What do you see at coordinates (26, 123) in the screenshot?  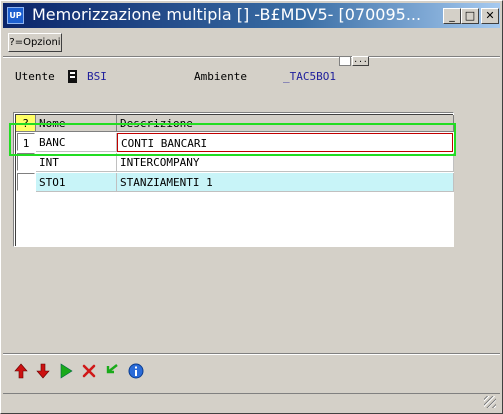 I see `column-header-select: ?` at bounding box center [26, 123].